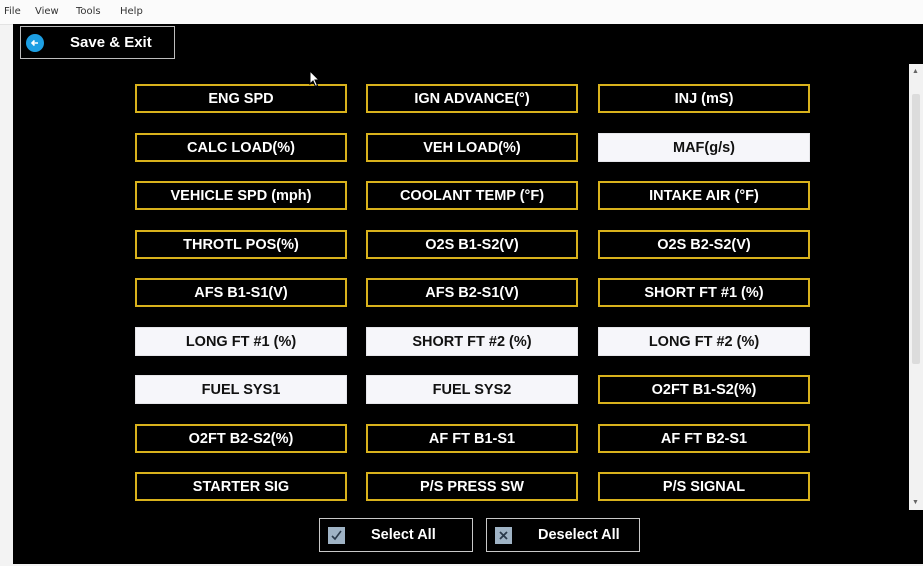 Image resolution: width=923 pixels, height=566 pixels. I want to click on menu-view: View, so click(47, 11).